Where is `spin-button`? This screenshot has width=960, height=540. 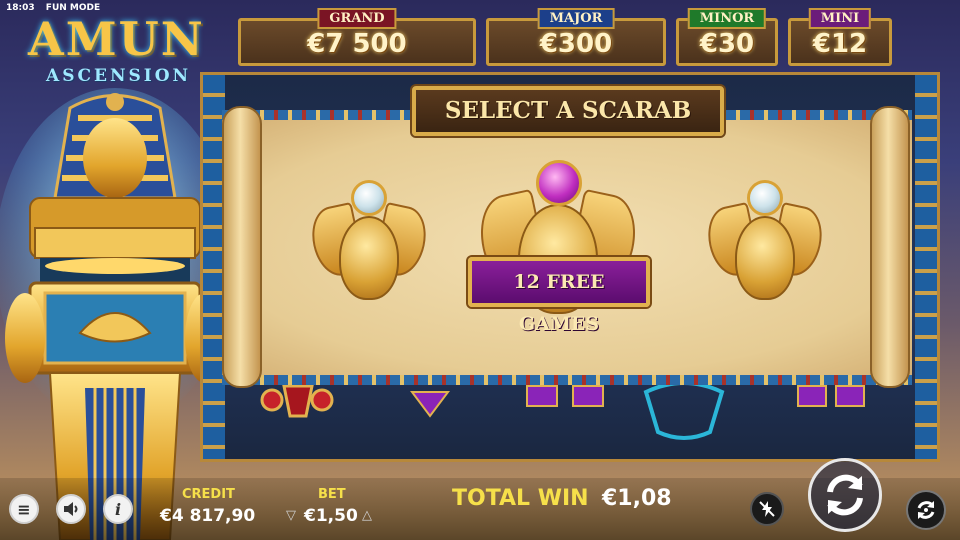 spin-button is located at coordinates (845, 495).